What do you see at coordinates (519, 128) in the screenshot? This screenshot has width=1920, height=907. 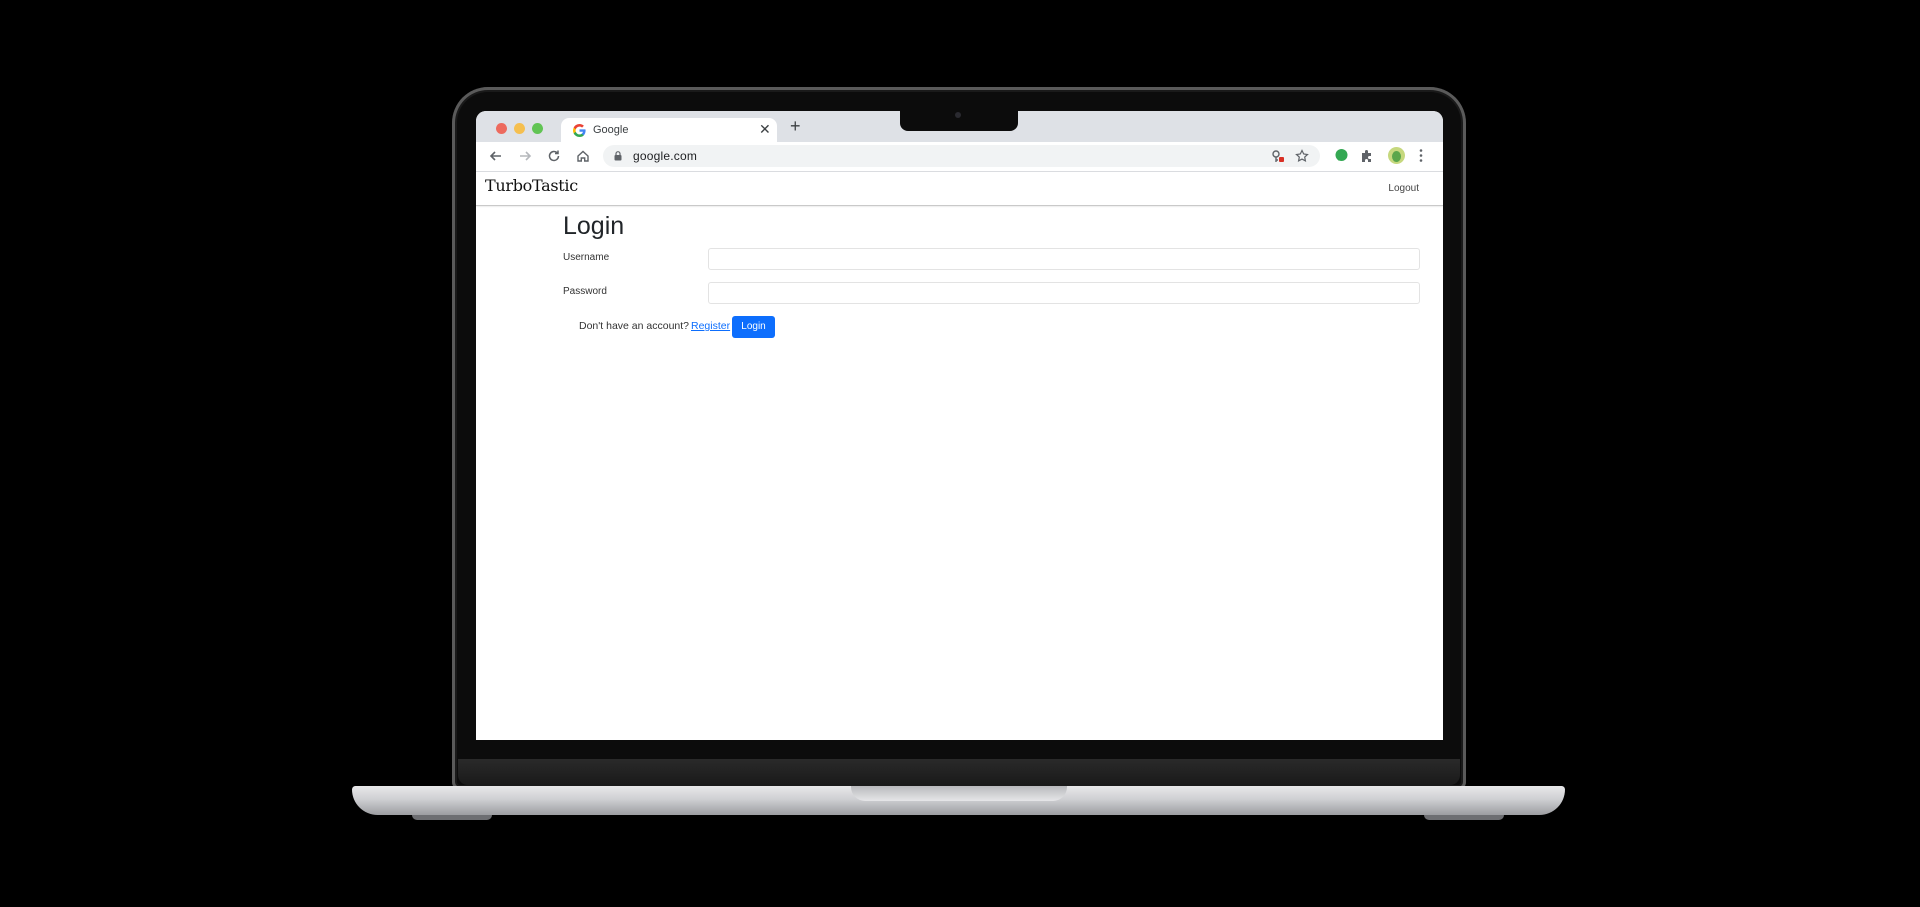 I see `minimize-window-button` at bounding box center [519, 128].